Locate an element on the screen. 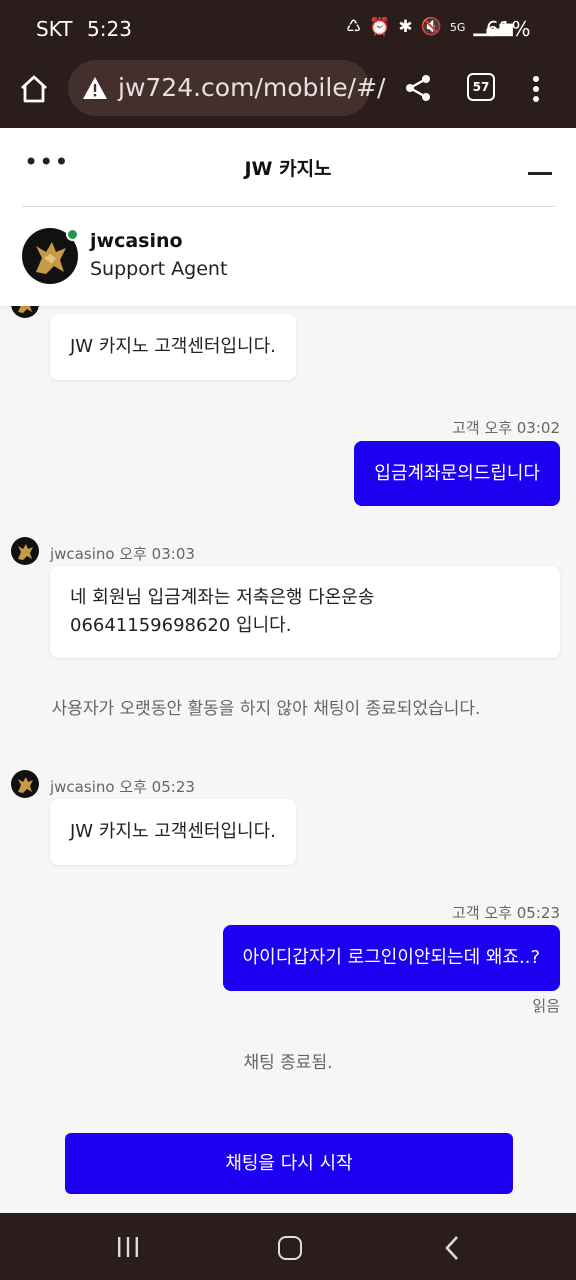 The height and width of the screenshot is (1280, 576). nav-recent-icon is located at coordinates (128, 1247).